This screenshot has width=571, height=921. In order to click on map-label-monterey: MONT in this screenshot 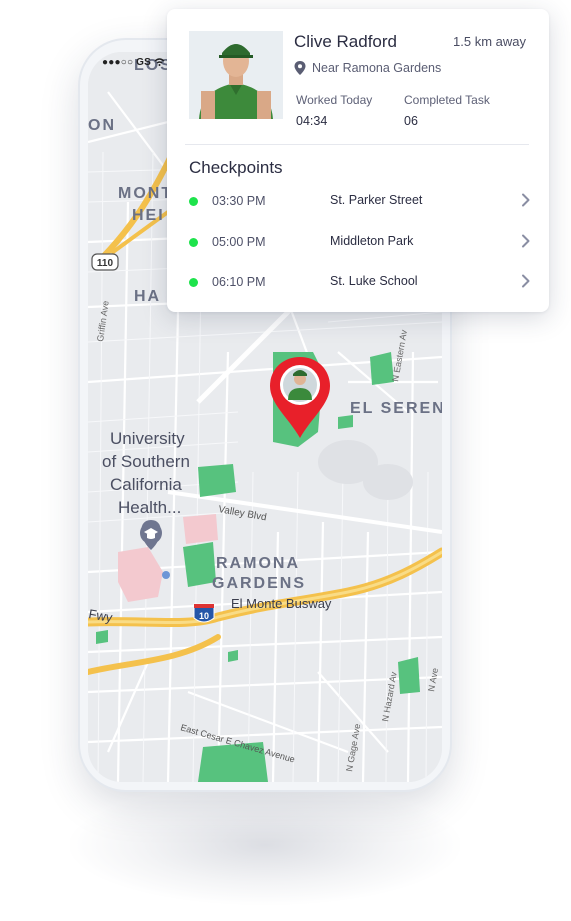, I will do `click(145, 193)`.